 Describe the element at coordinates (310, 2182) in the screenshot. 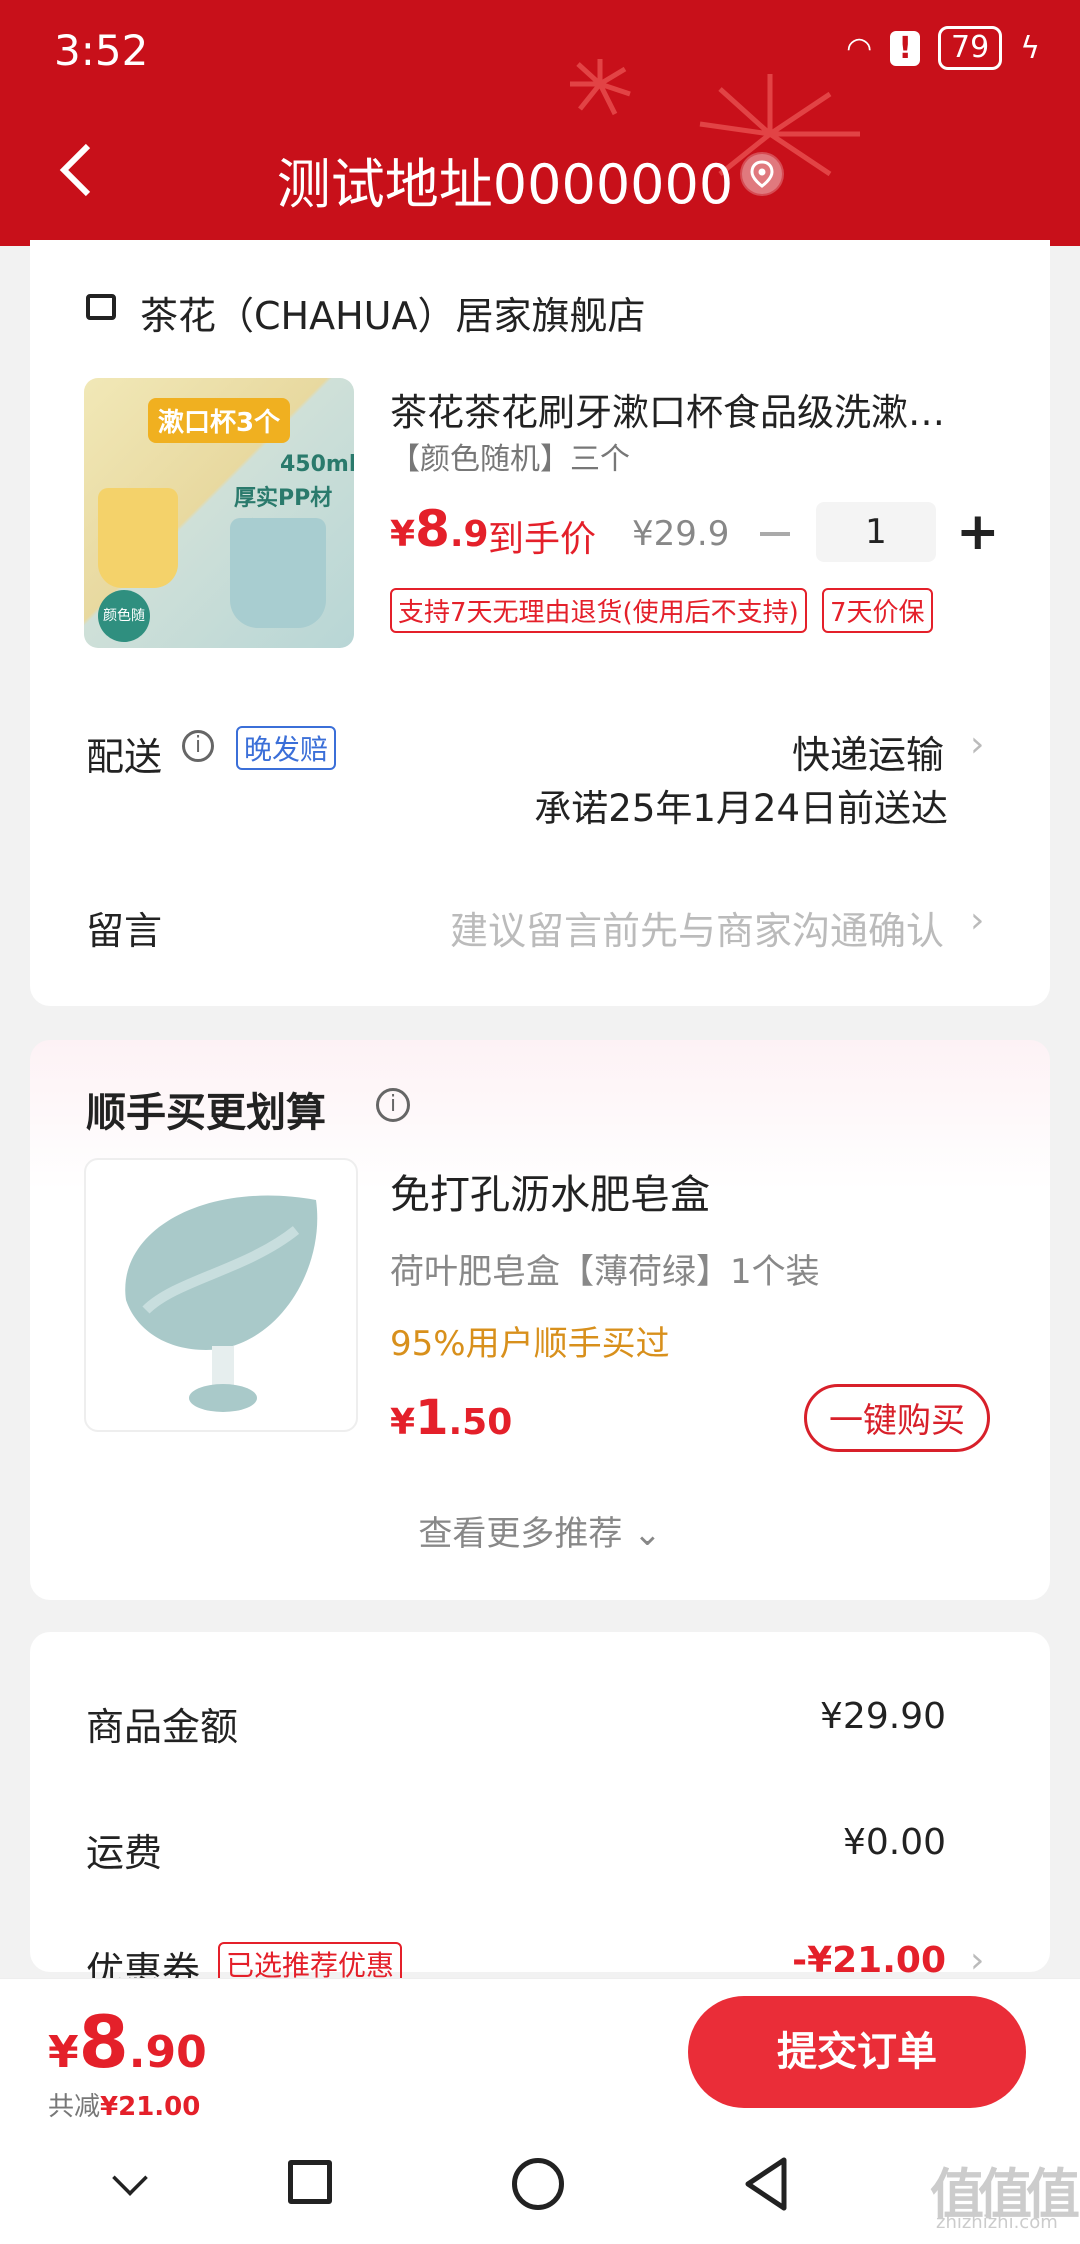

I see `nav-recents-icon` at that location.